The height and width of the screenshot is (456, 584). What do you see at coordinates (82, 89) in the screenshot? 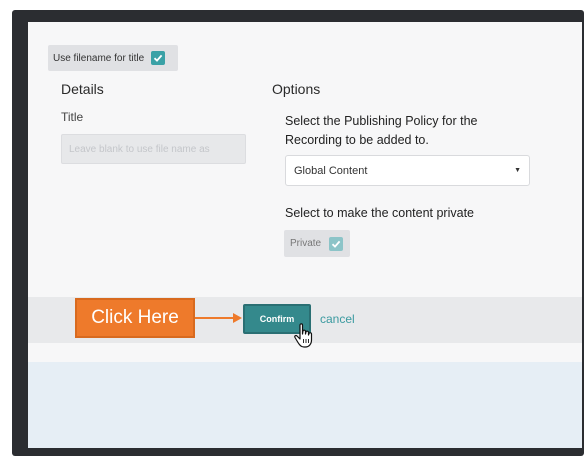
I see `details-heading: Details` at bounding box center [82, 89].